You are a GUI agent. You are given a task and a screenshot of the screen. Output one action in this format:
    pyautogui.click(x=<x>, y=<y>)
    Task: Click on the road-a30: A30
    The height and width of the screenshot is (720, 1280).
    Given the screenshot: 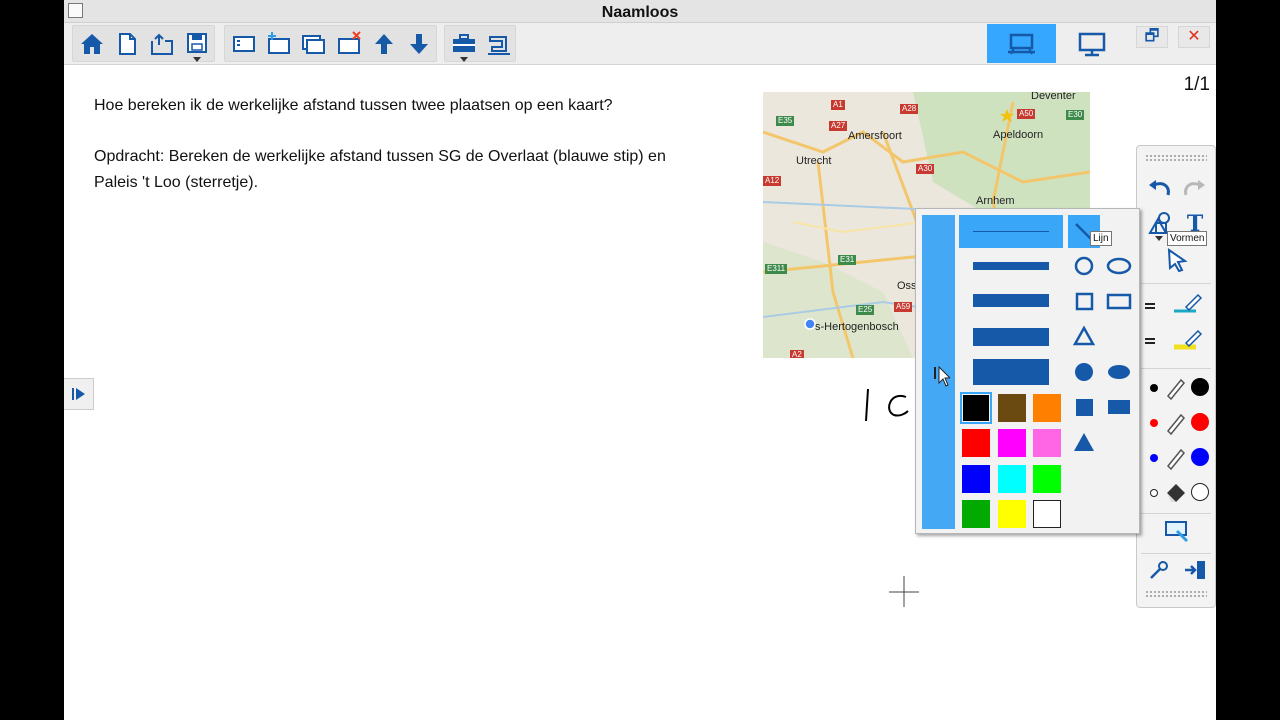 What is the action you would take?
    pyautogui.click(x=925, y=169)
    